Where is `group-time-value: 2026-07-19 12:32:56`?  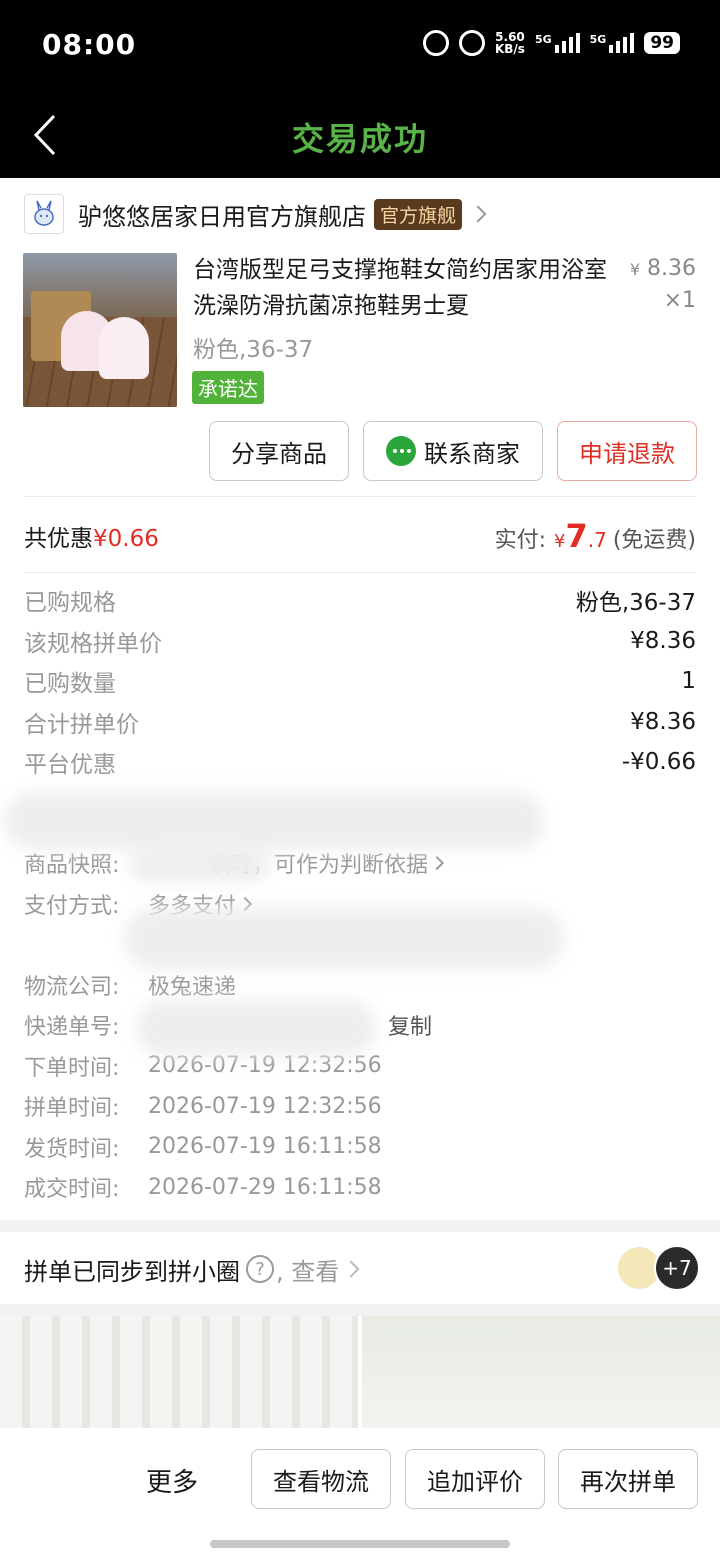
group-time-value: 2026-07-19 12:32:56 is located at coordinates (265, 1106).